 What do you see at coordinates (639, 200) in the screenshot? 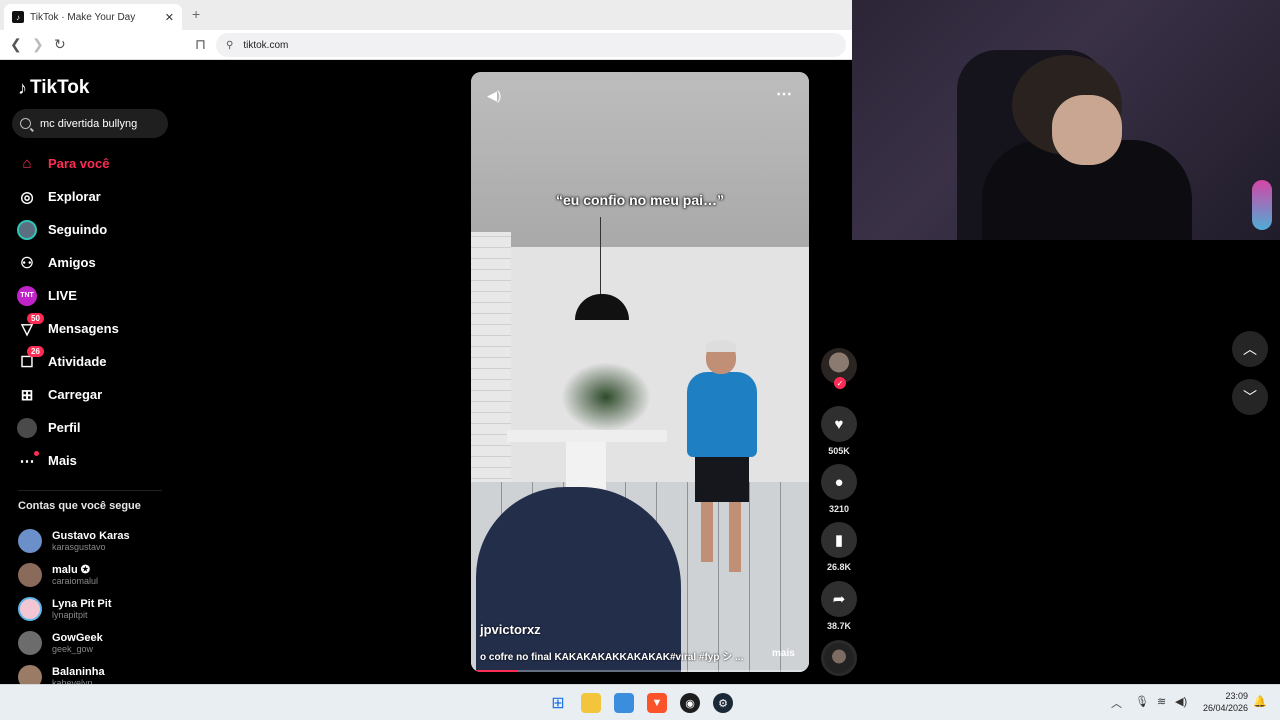
I see `video-text-overlay: “eu confio no meu pai…”` at bounding box center [639, 200].